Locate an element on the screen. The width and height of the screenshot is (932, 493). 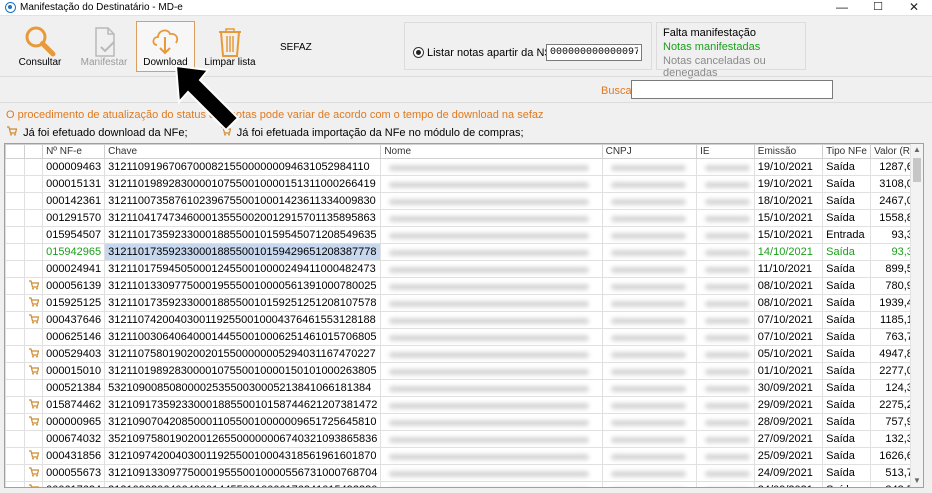
maximize-button: ☐ is located at coordinates (878, 8).